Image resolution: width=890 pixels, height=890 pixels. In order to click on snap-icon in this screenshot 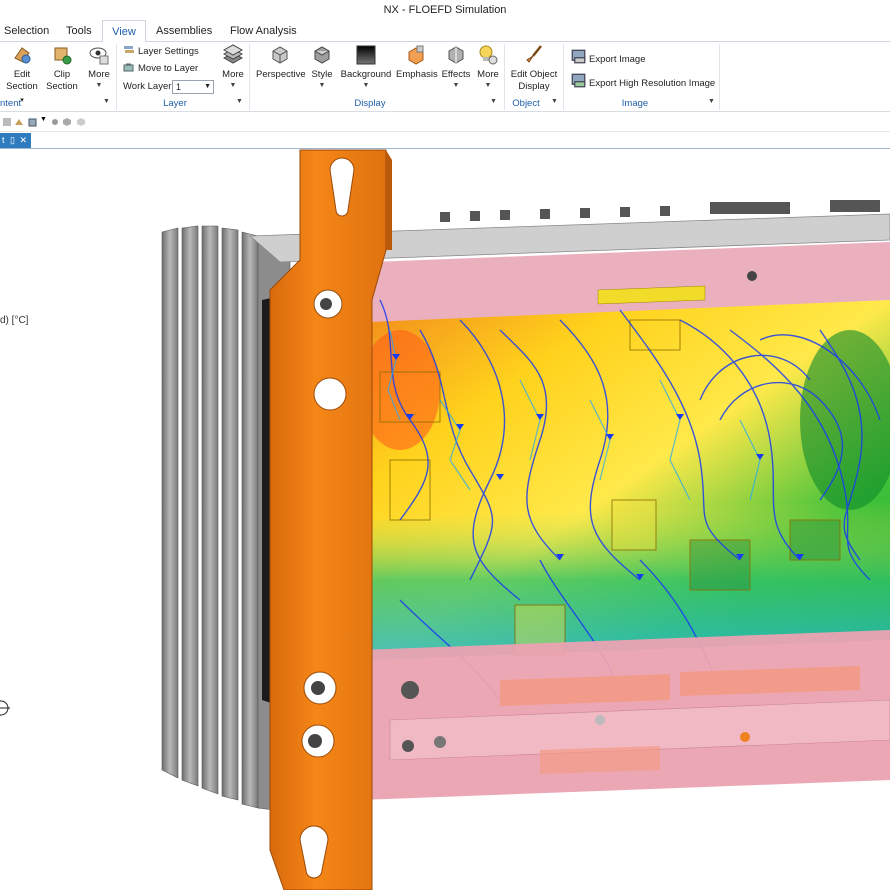, I will do `click(55, 122)`.